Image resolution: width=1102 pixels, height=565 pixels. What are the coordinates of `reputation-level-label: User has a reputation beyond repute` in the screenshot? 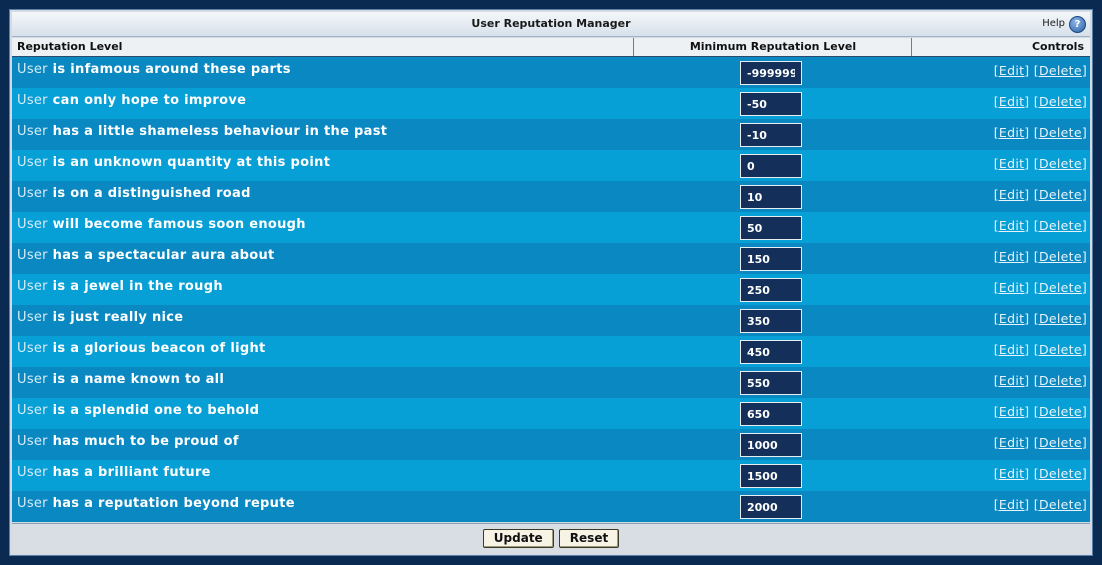 It's located at (156, 503).